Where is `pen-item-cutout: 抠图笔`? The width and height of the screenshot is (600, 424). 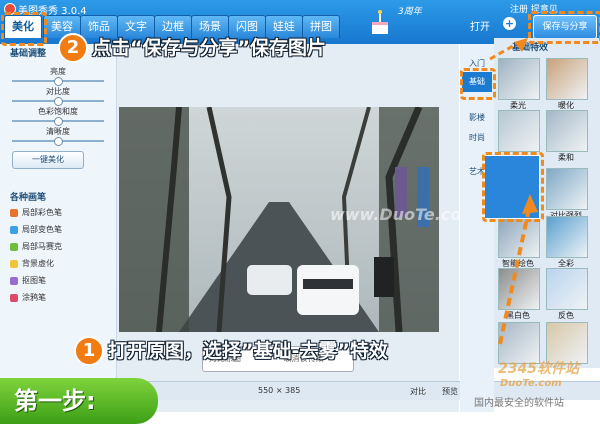
pen-item-cutout: 抠图笔 is located at coordinates (28, 280).